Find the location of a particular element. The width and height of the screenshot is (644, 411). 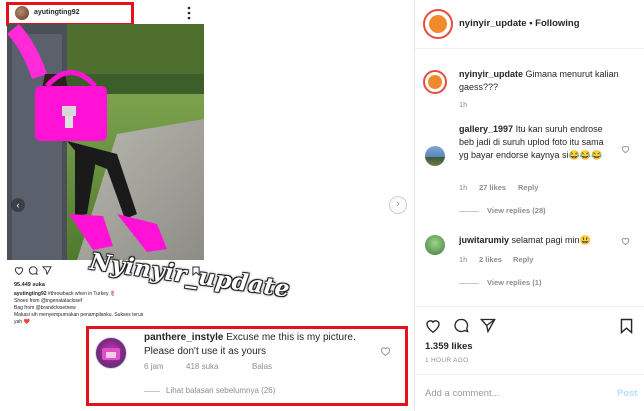

caption-username: ayutingting92 is located at coordinates (30, 294).